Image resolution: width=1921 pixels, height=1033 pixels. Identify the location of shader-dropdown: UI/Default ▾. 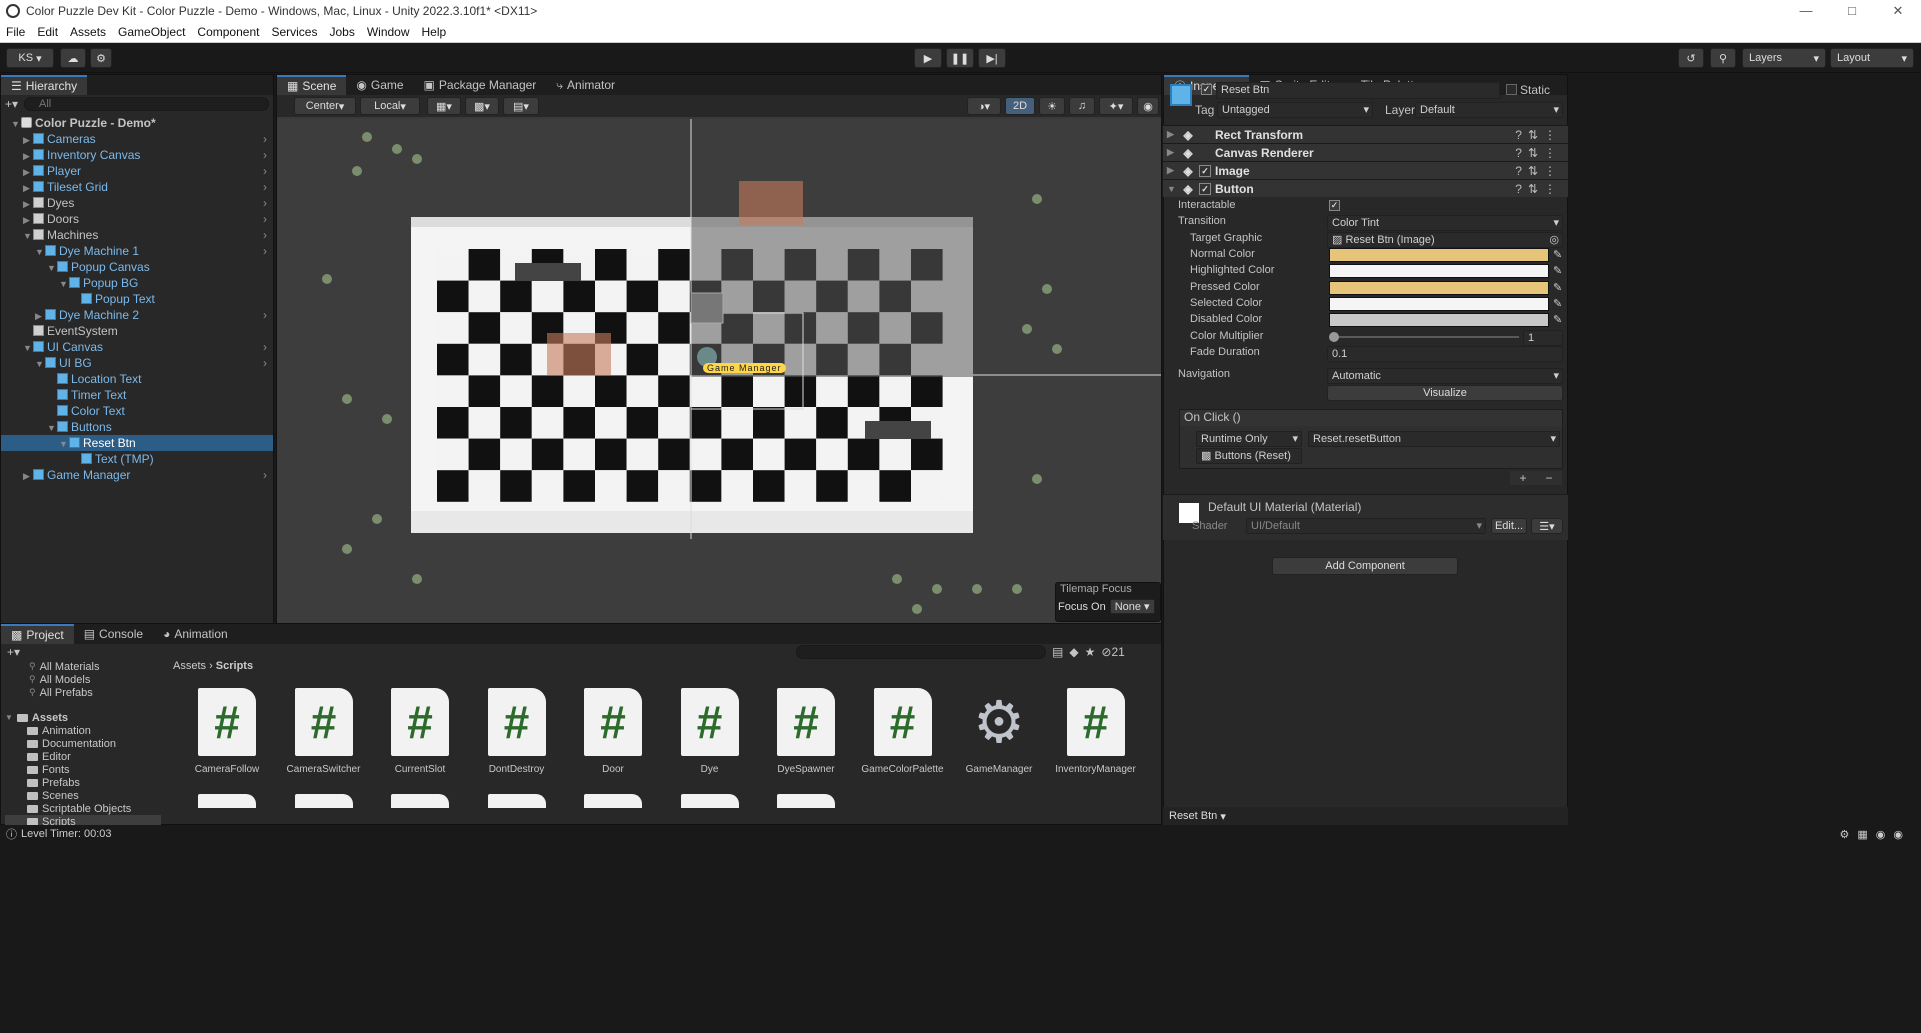
(1366, 526).